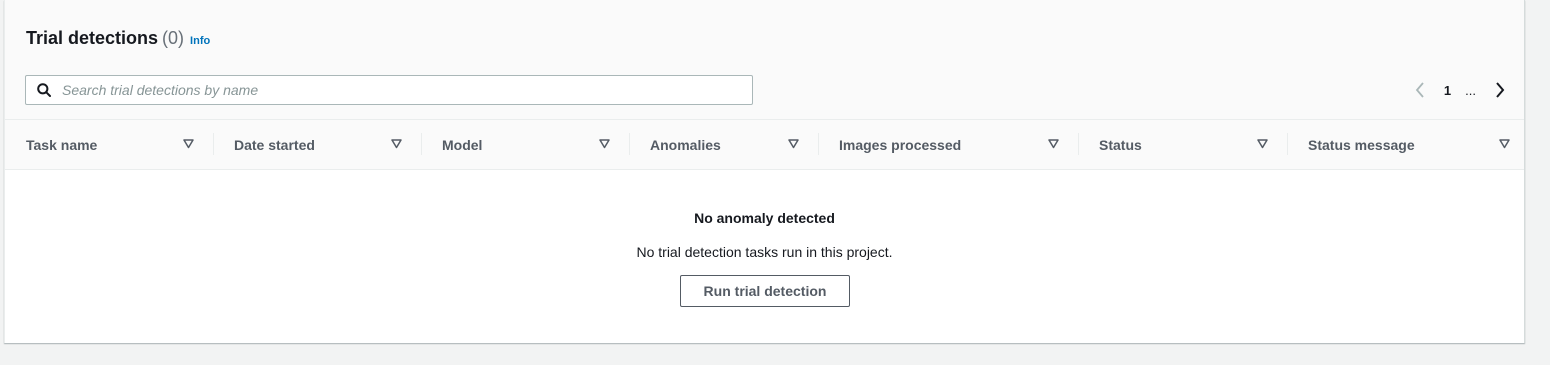 The width and height of the screenshot is (1550, 365). What do you see at coordinates (44, 90) in the screenshot?
I see `search-icon` at bounding box center [44, 90].